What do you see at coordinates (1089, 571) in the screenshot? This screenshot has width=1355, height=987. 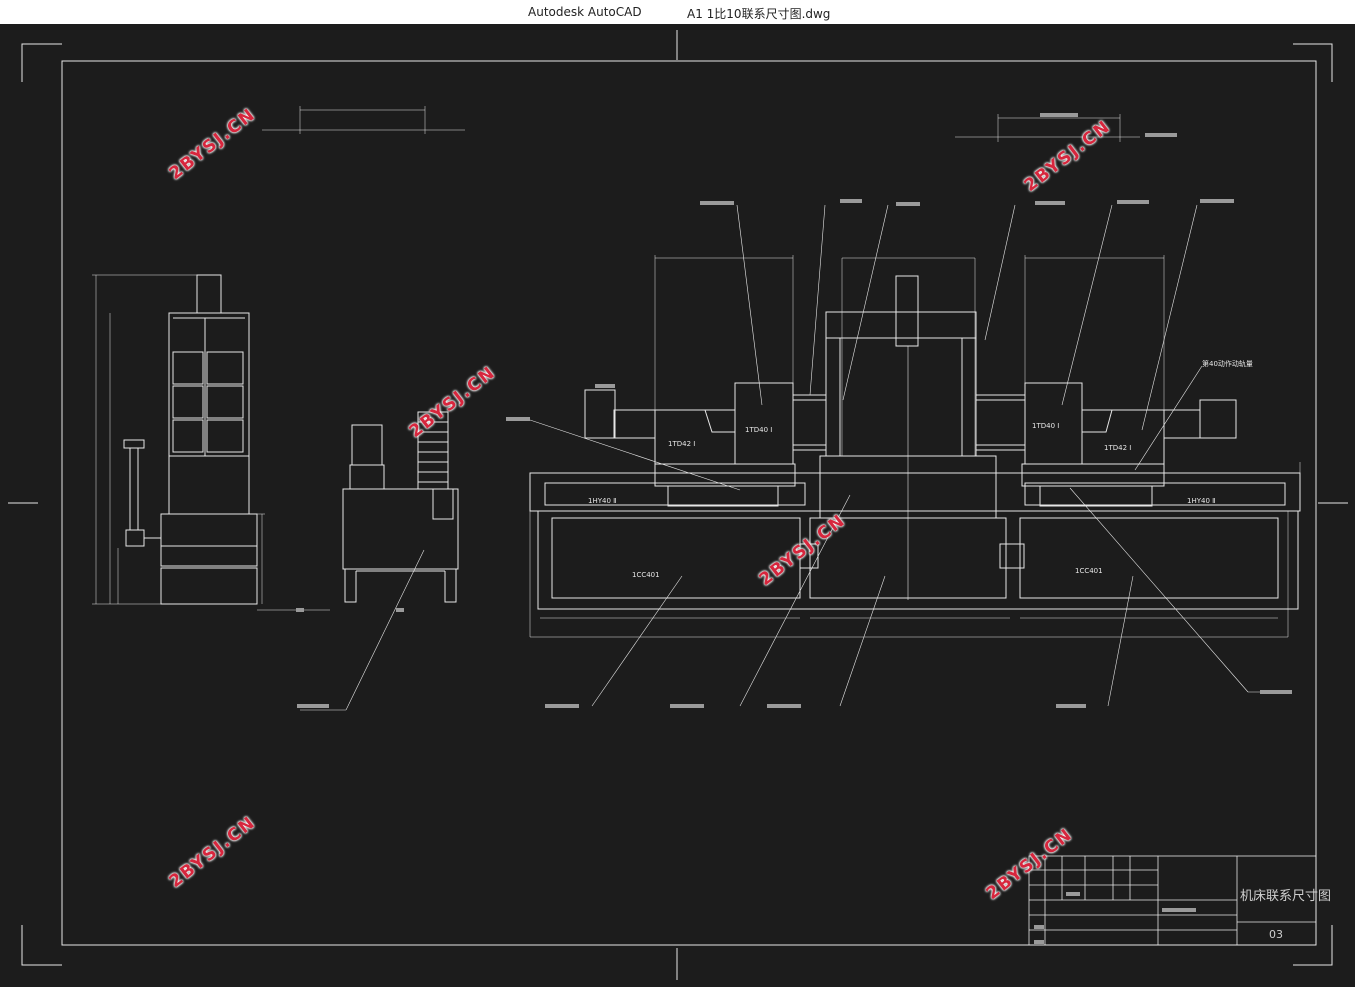 I see `label-base-right: 1CC401` at bounding box center [1089, 571].